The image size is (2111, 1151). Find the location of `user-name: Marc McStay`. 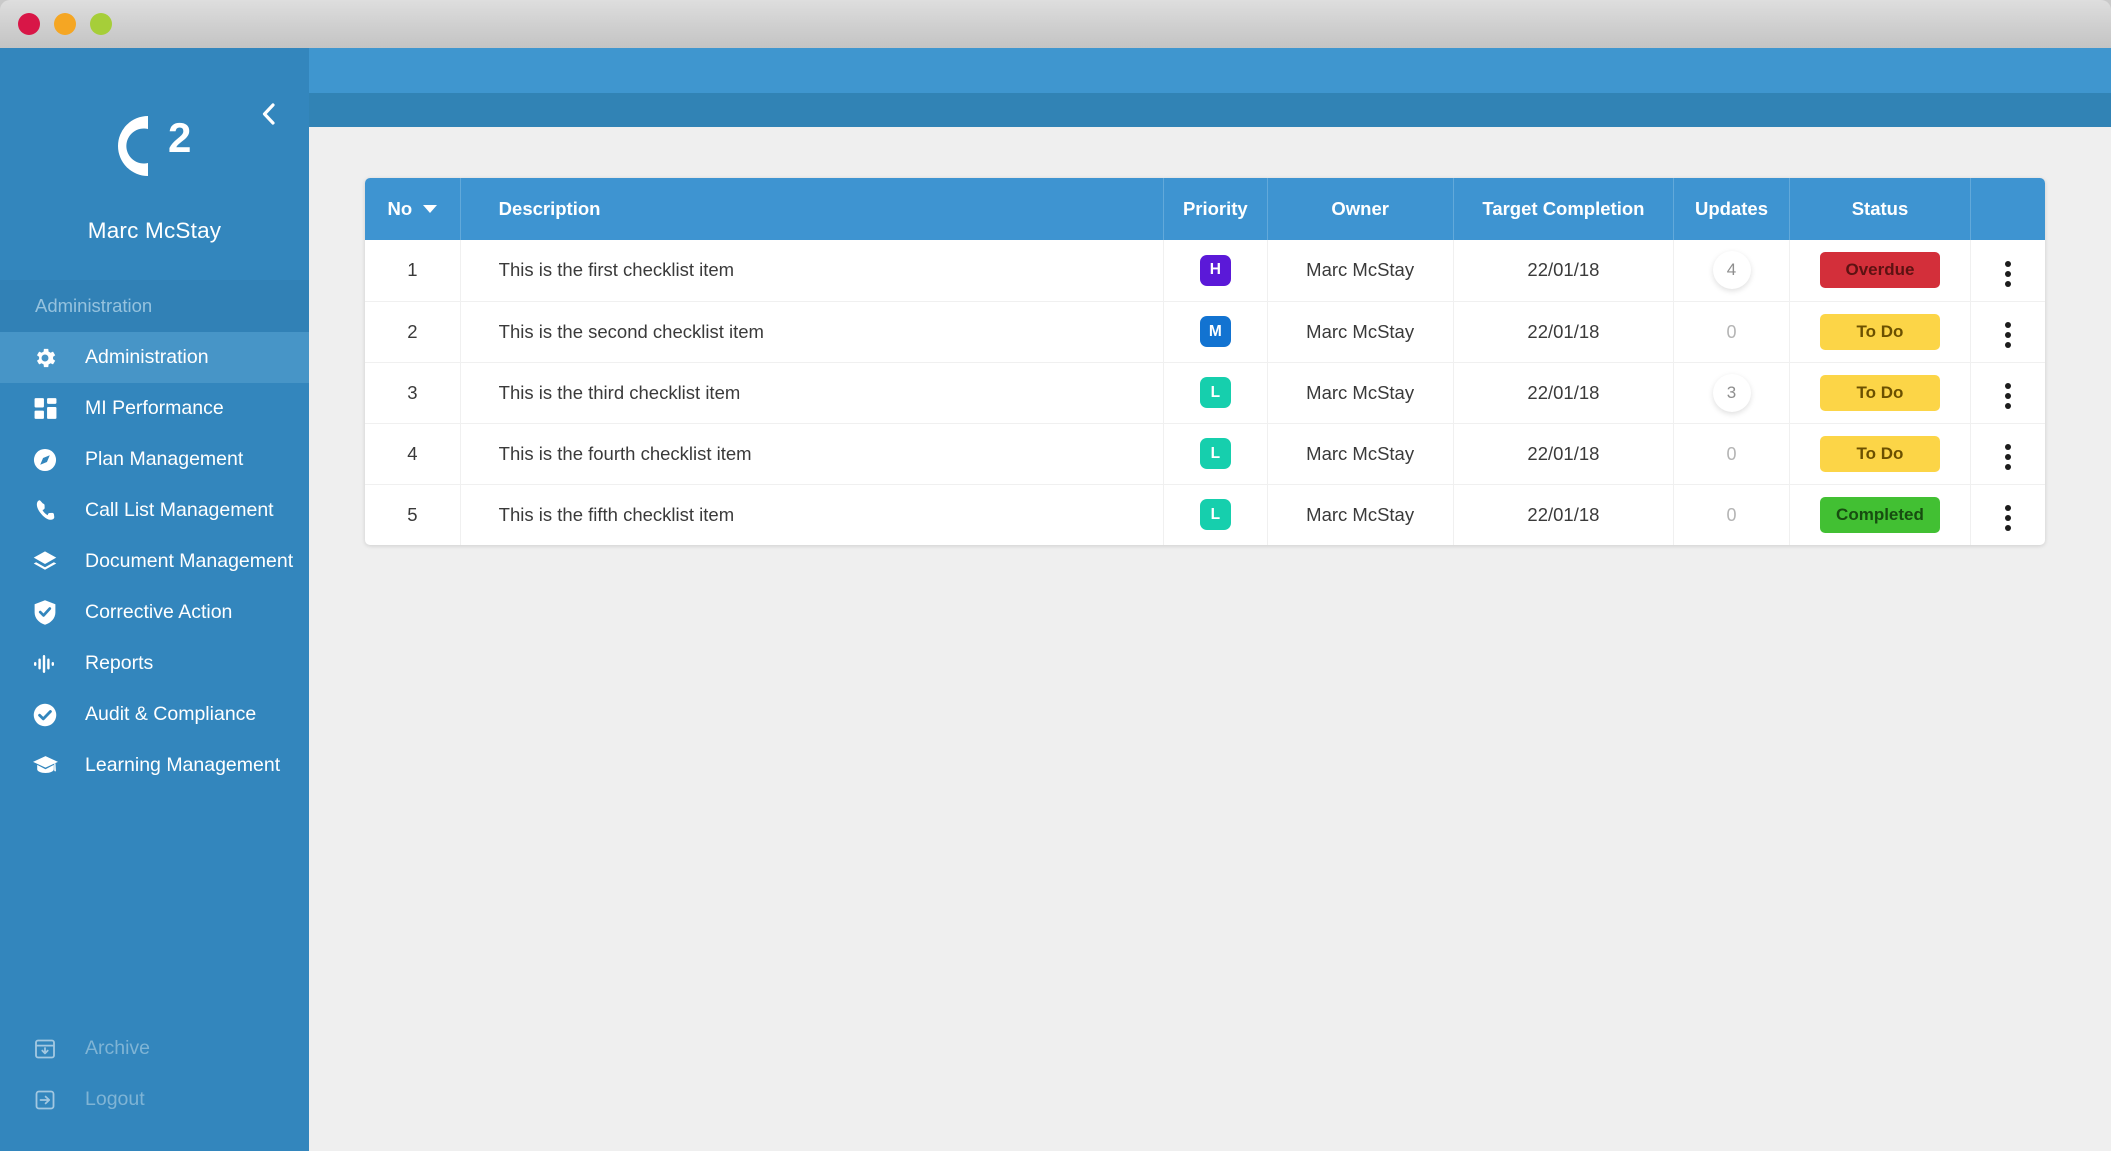

user-name: Marc McStay is located at coordinates (154, 230).